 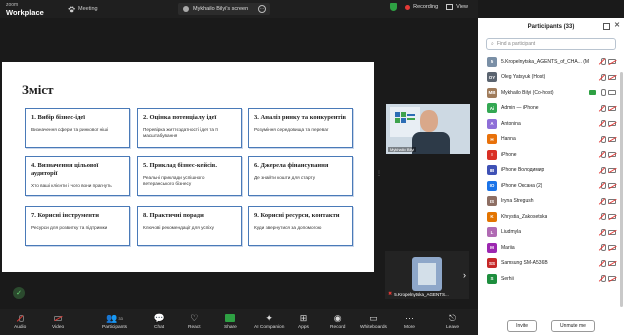 I want to click on participant-row: S Serhii, so click(x=551, y=279).